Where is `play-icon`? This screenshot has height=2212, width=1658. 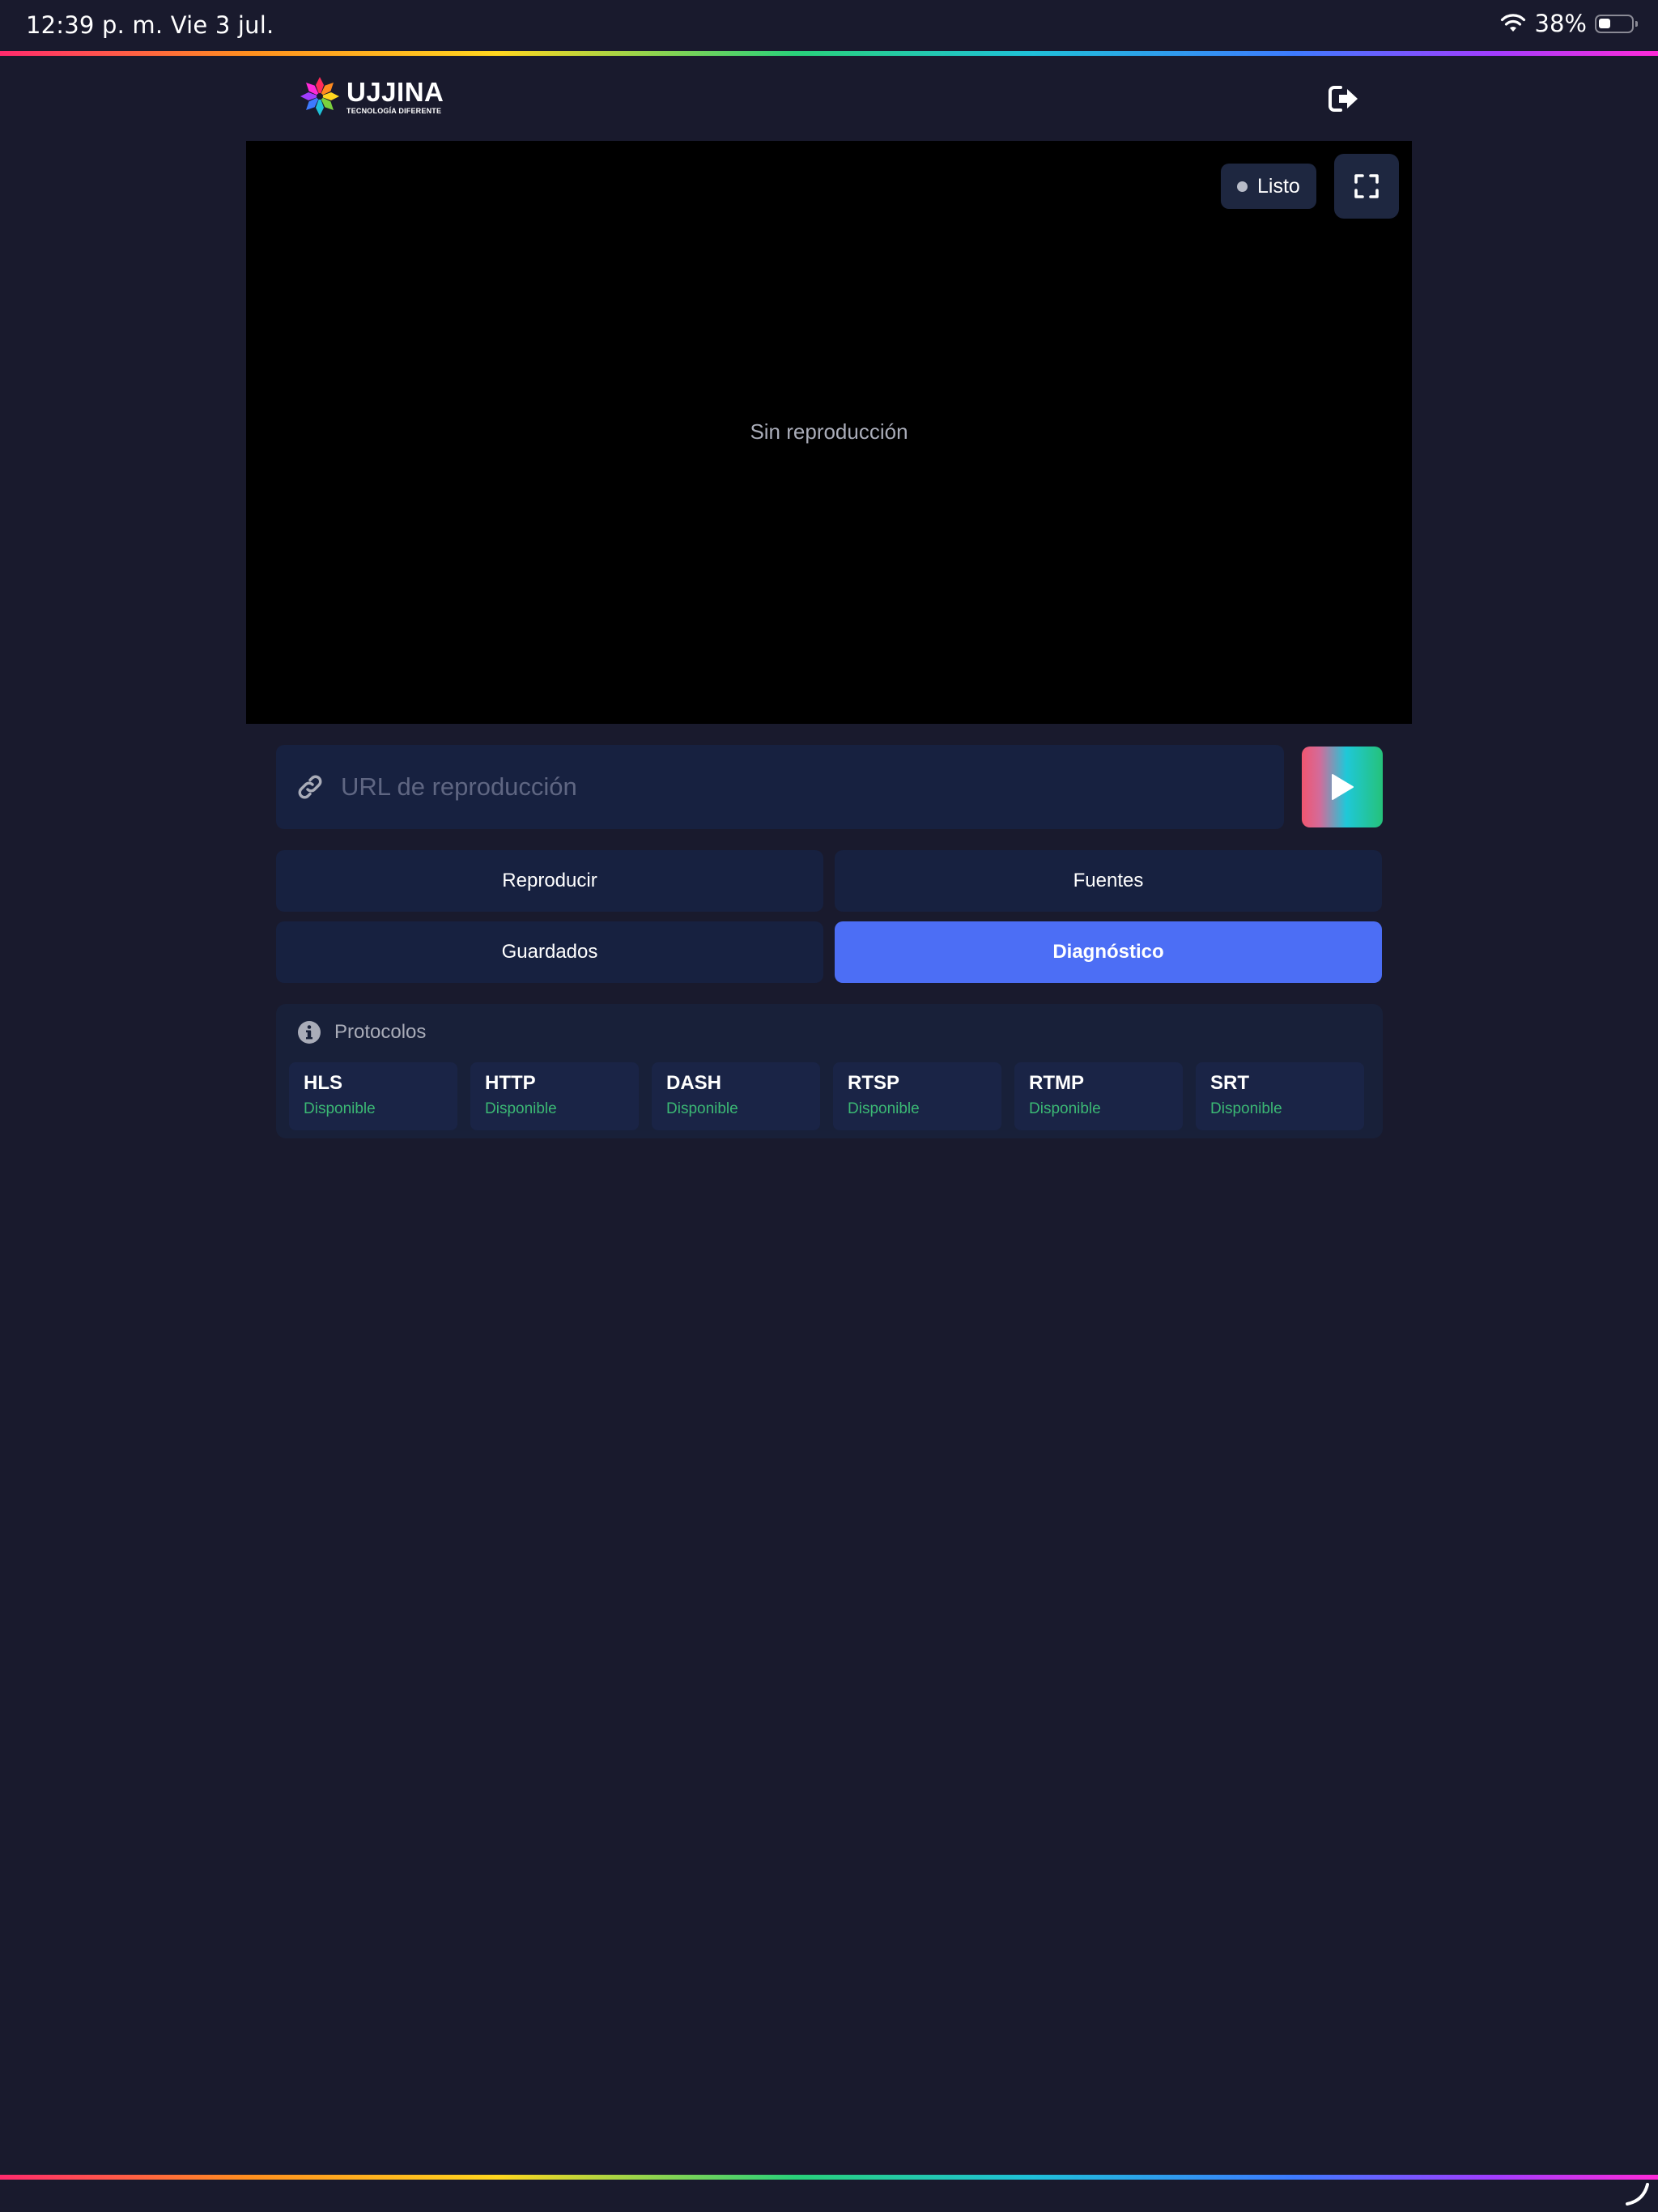
play-icon is located at coordinates (1343, 787).